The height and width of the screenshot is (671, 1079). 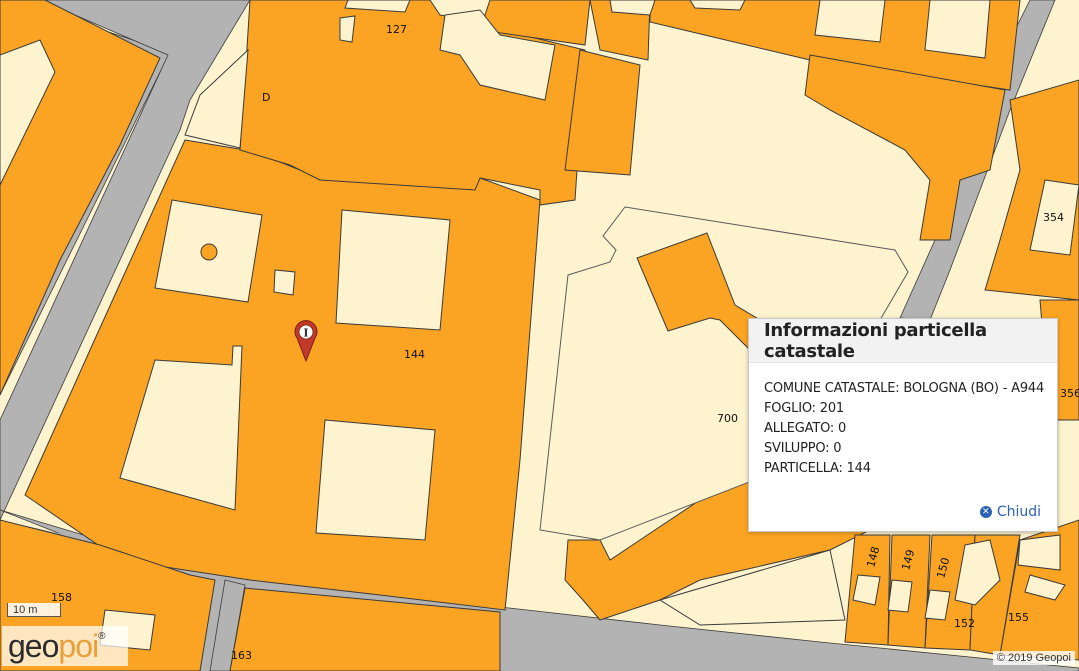 What do you see at coordinates (78, 645) in the screenshot?
I see `logo-text-light: poi` at bounding box center [78, 645].